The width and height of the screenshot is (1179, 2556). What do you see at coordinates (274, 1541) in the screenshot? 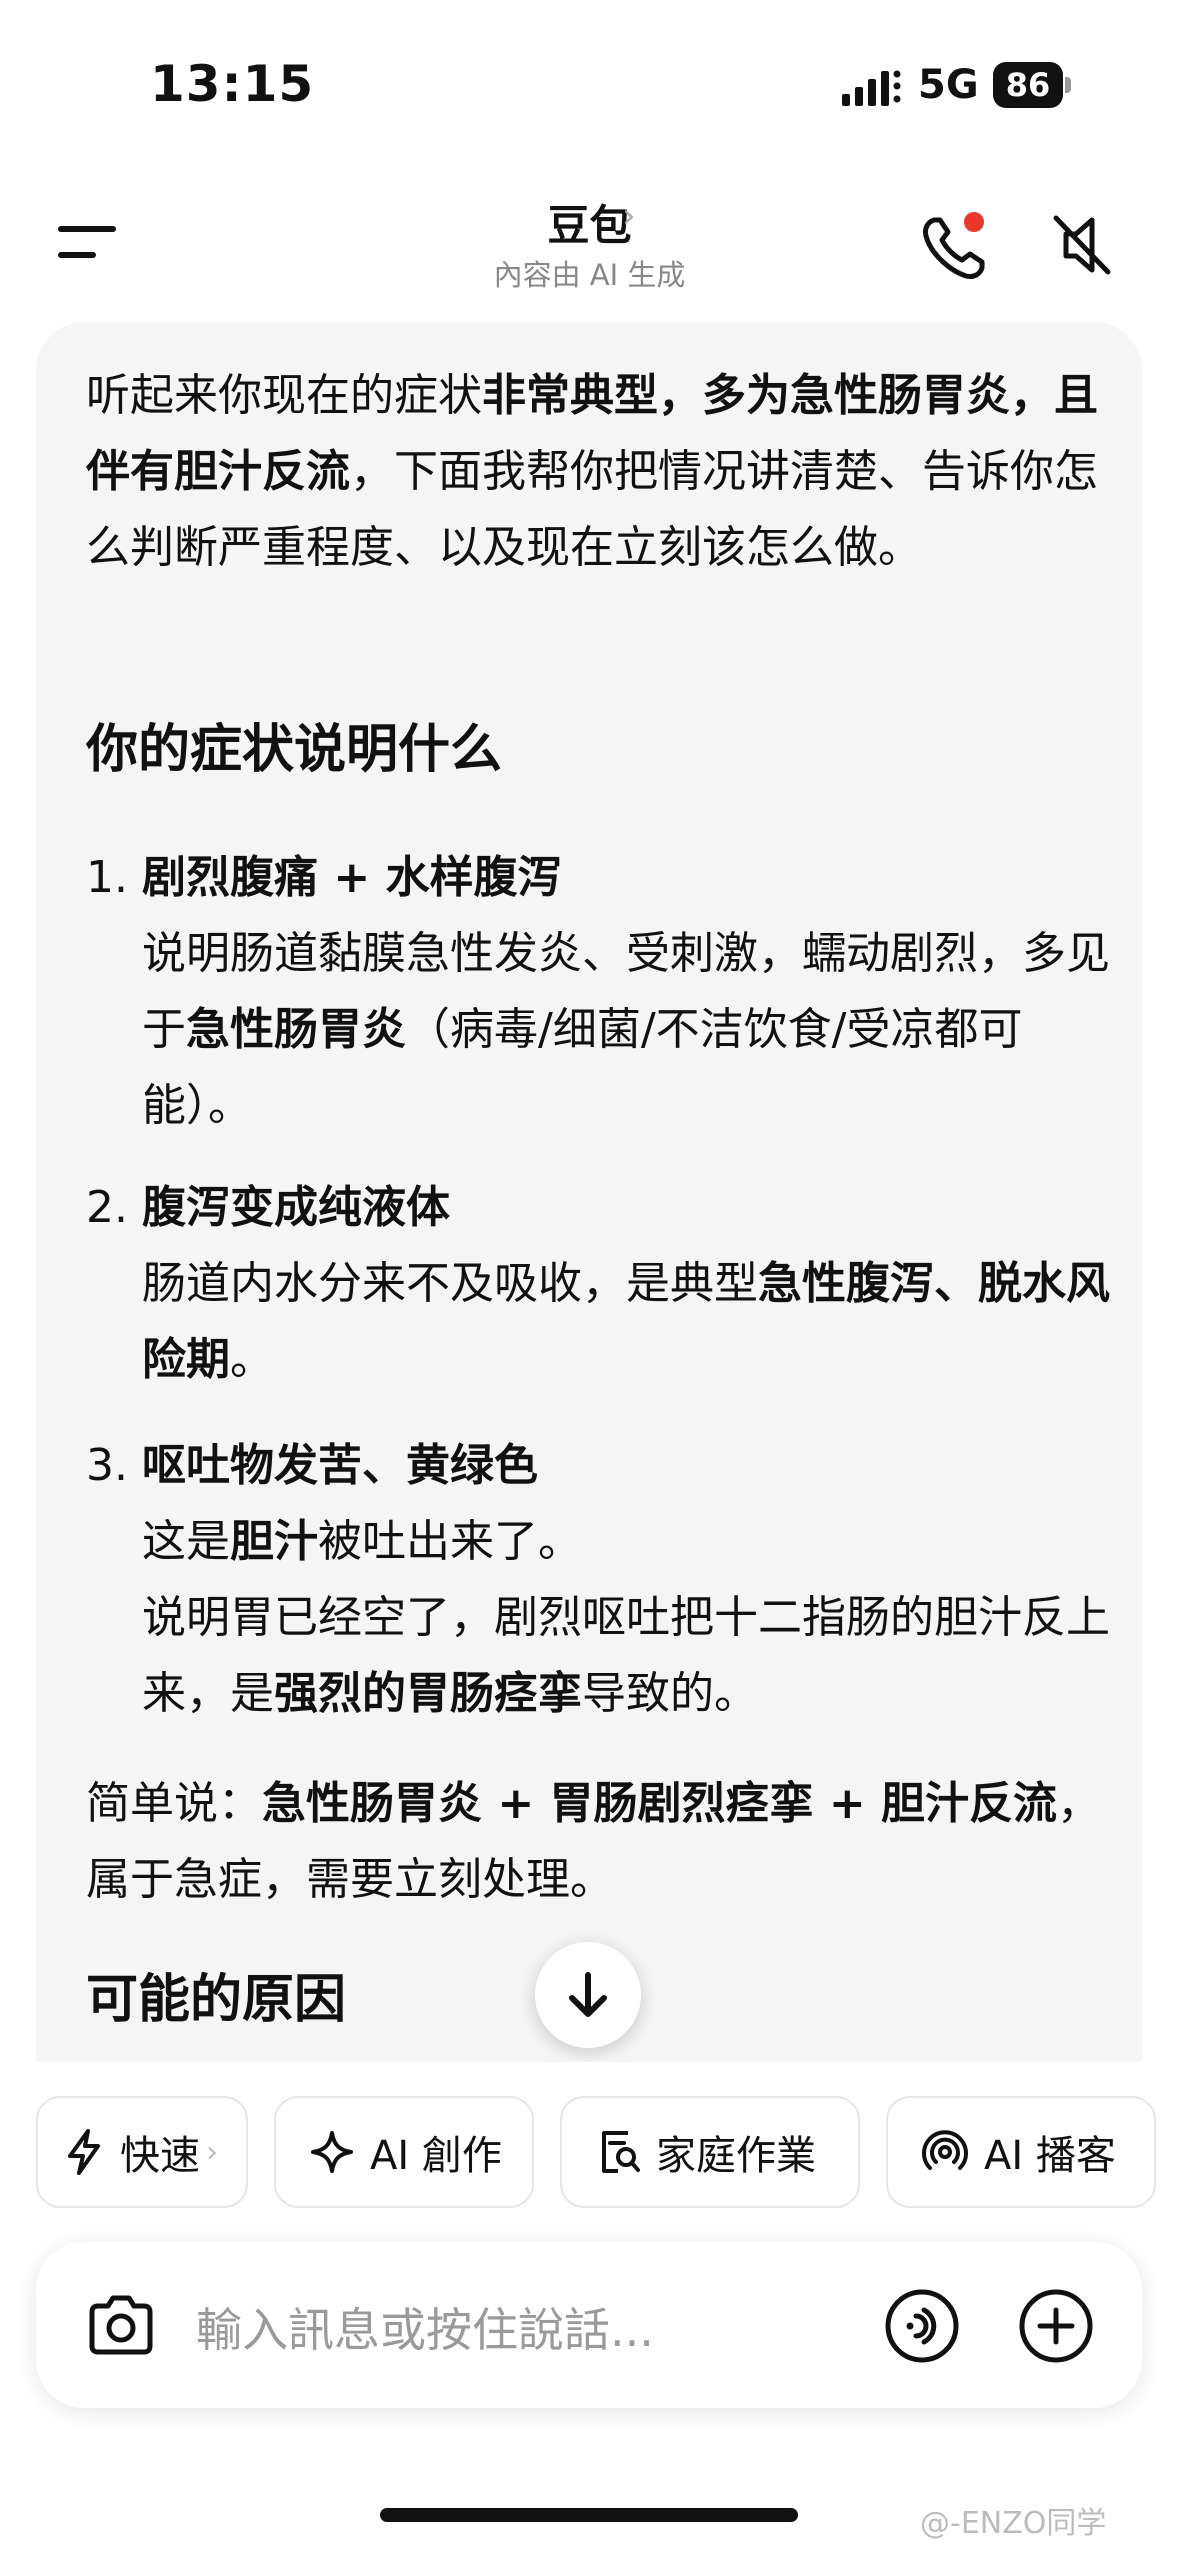
I see `list-item-bold: 胆汁` at bounding box center [274, 1541].